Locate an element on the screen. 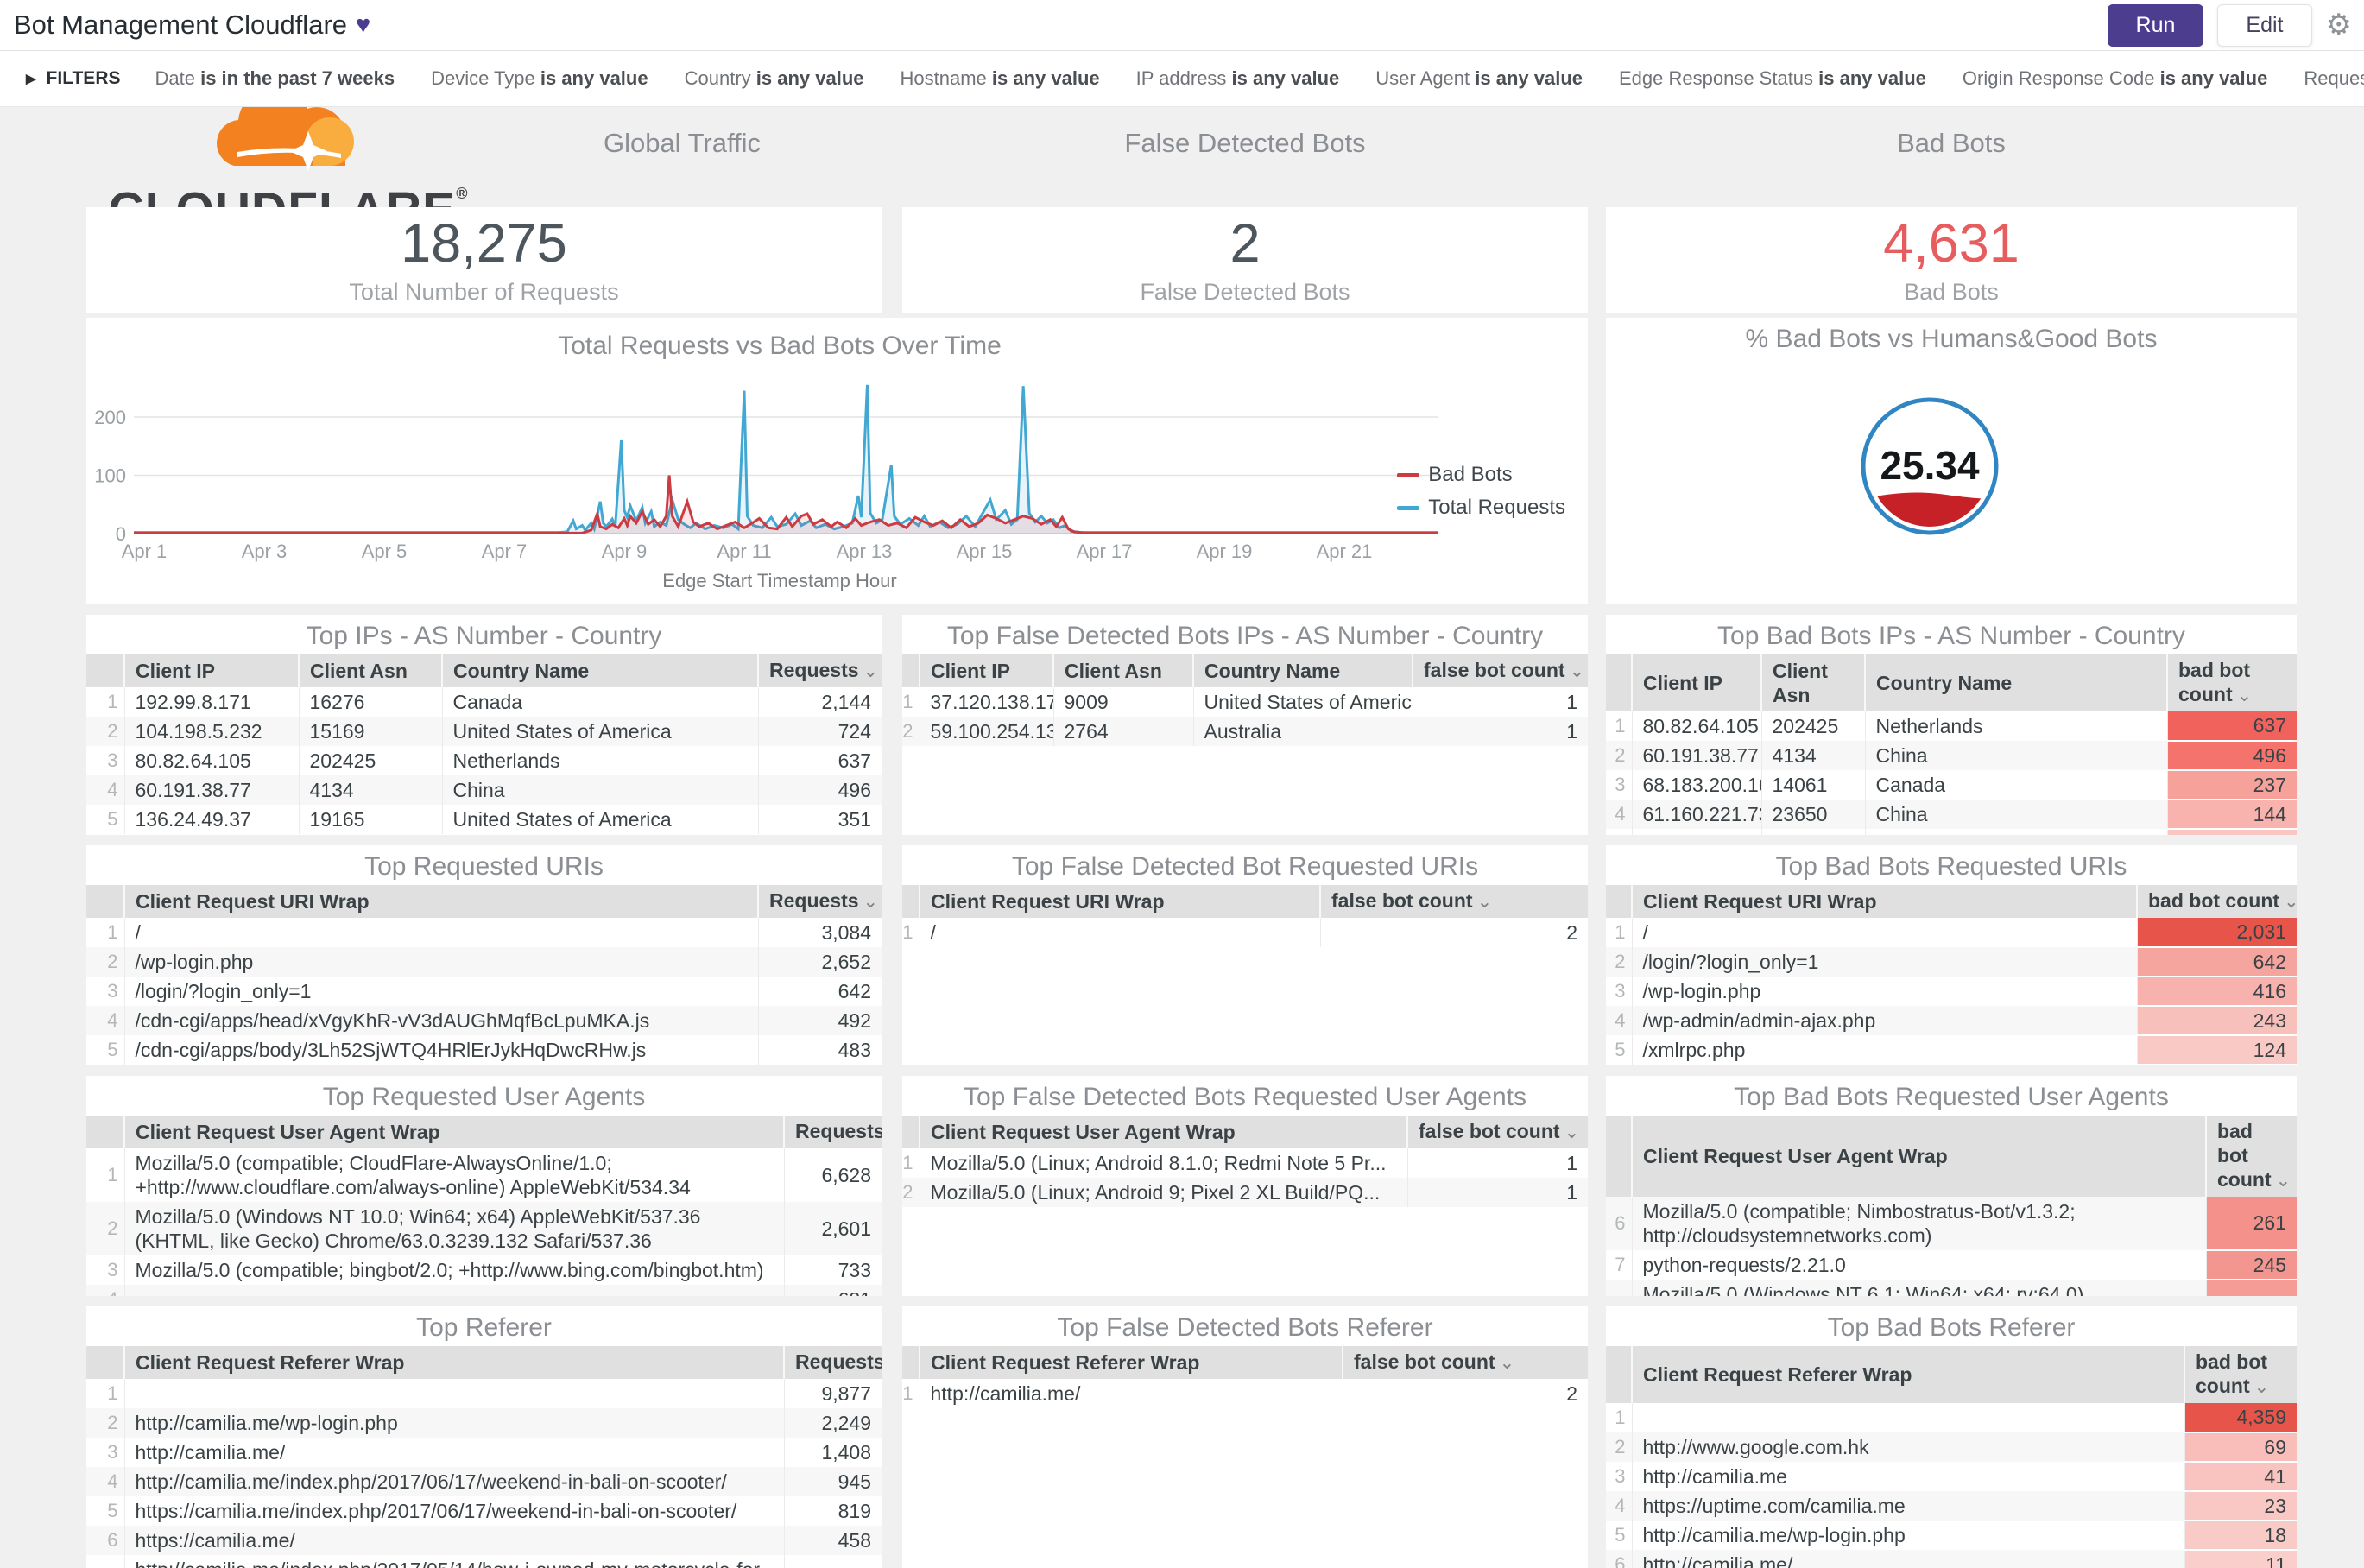 Image resolution: width=2364 pixels, height=1568 pixels. value-cell: 41 is located at coordinates (2240, 1477).